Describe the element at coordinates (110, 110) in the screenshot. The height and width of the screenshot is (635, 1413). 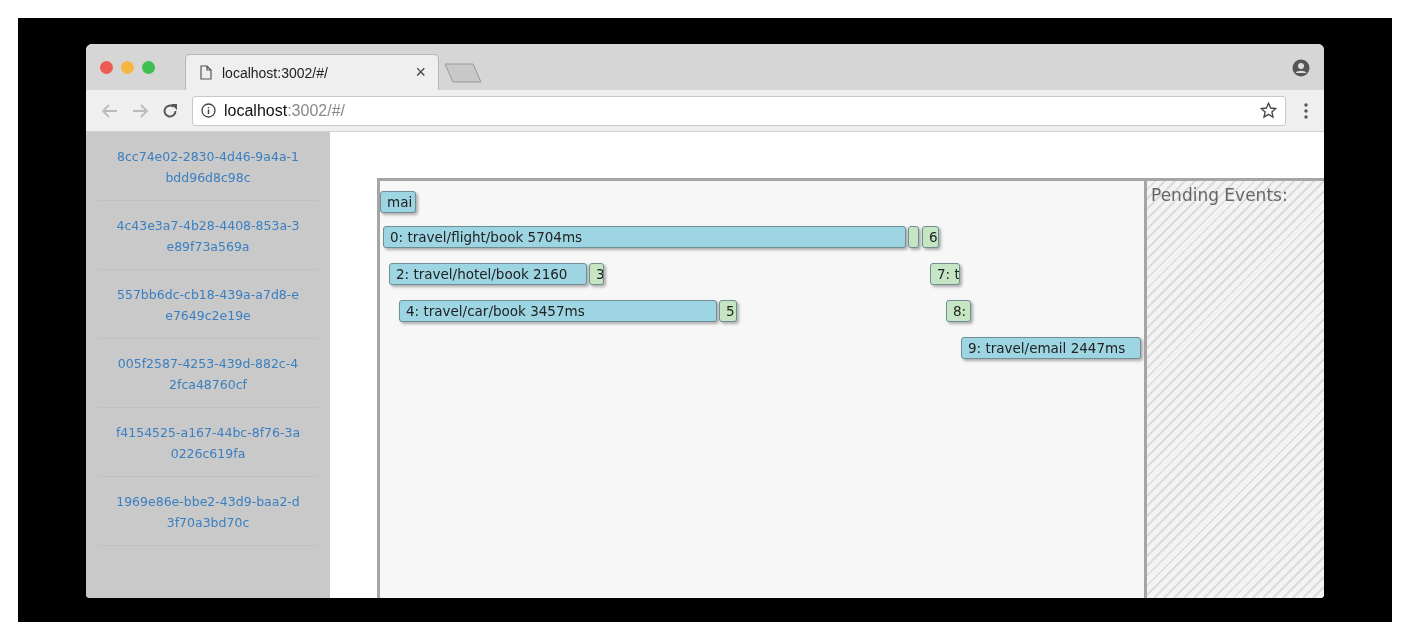
I see `back-icon` at that location.